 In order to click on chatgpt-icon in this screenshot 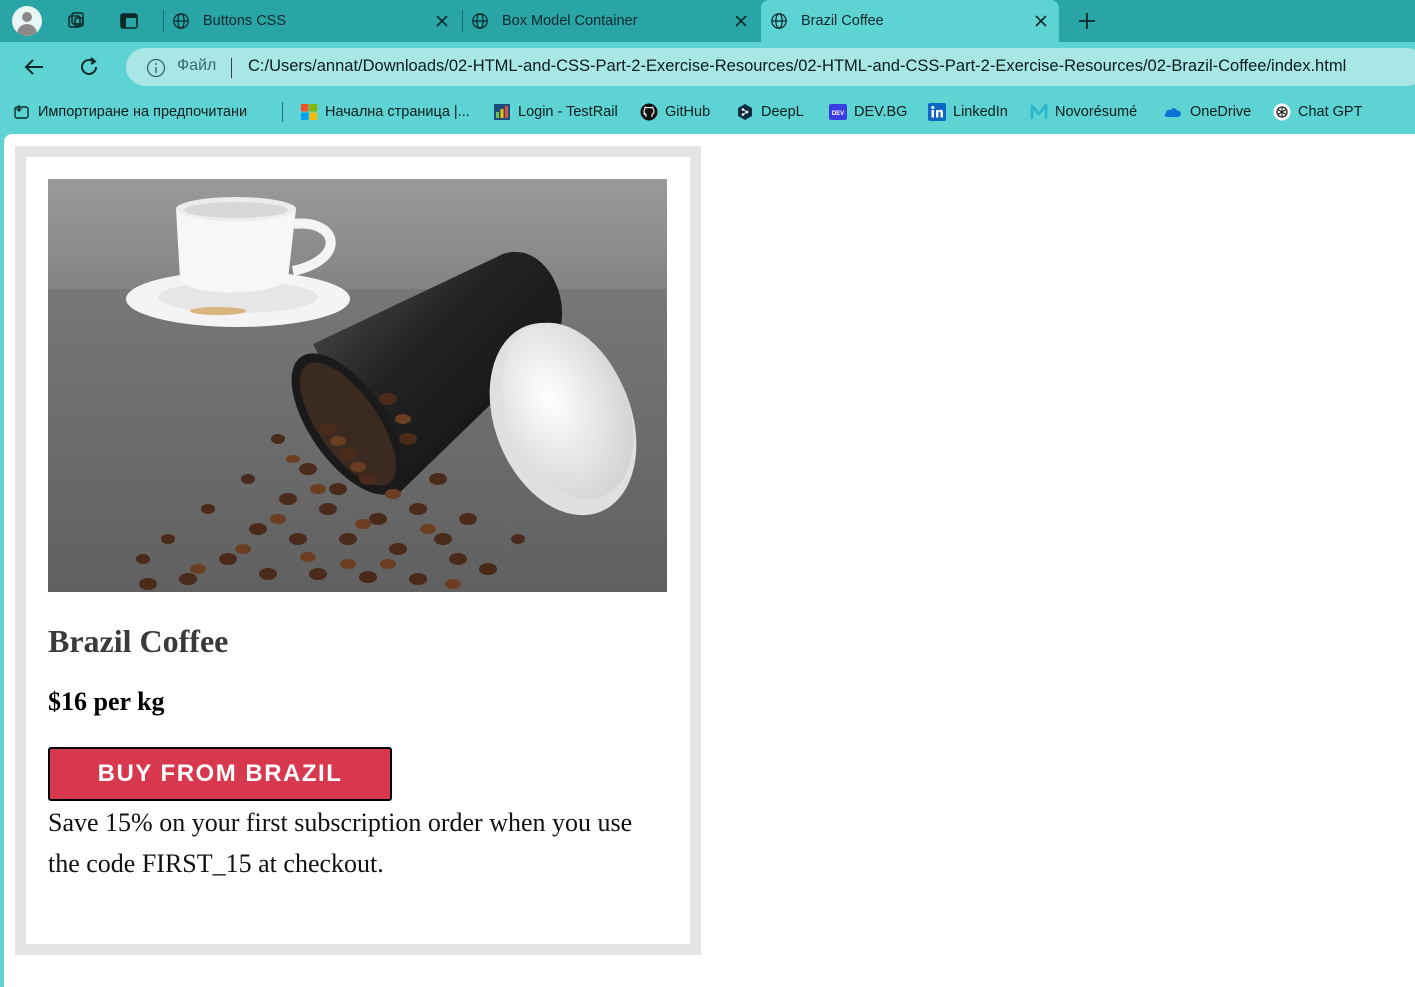, I will do `click(1282, 112)`.